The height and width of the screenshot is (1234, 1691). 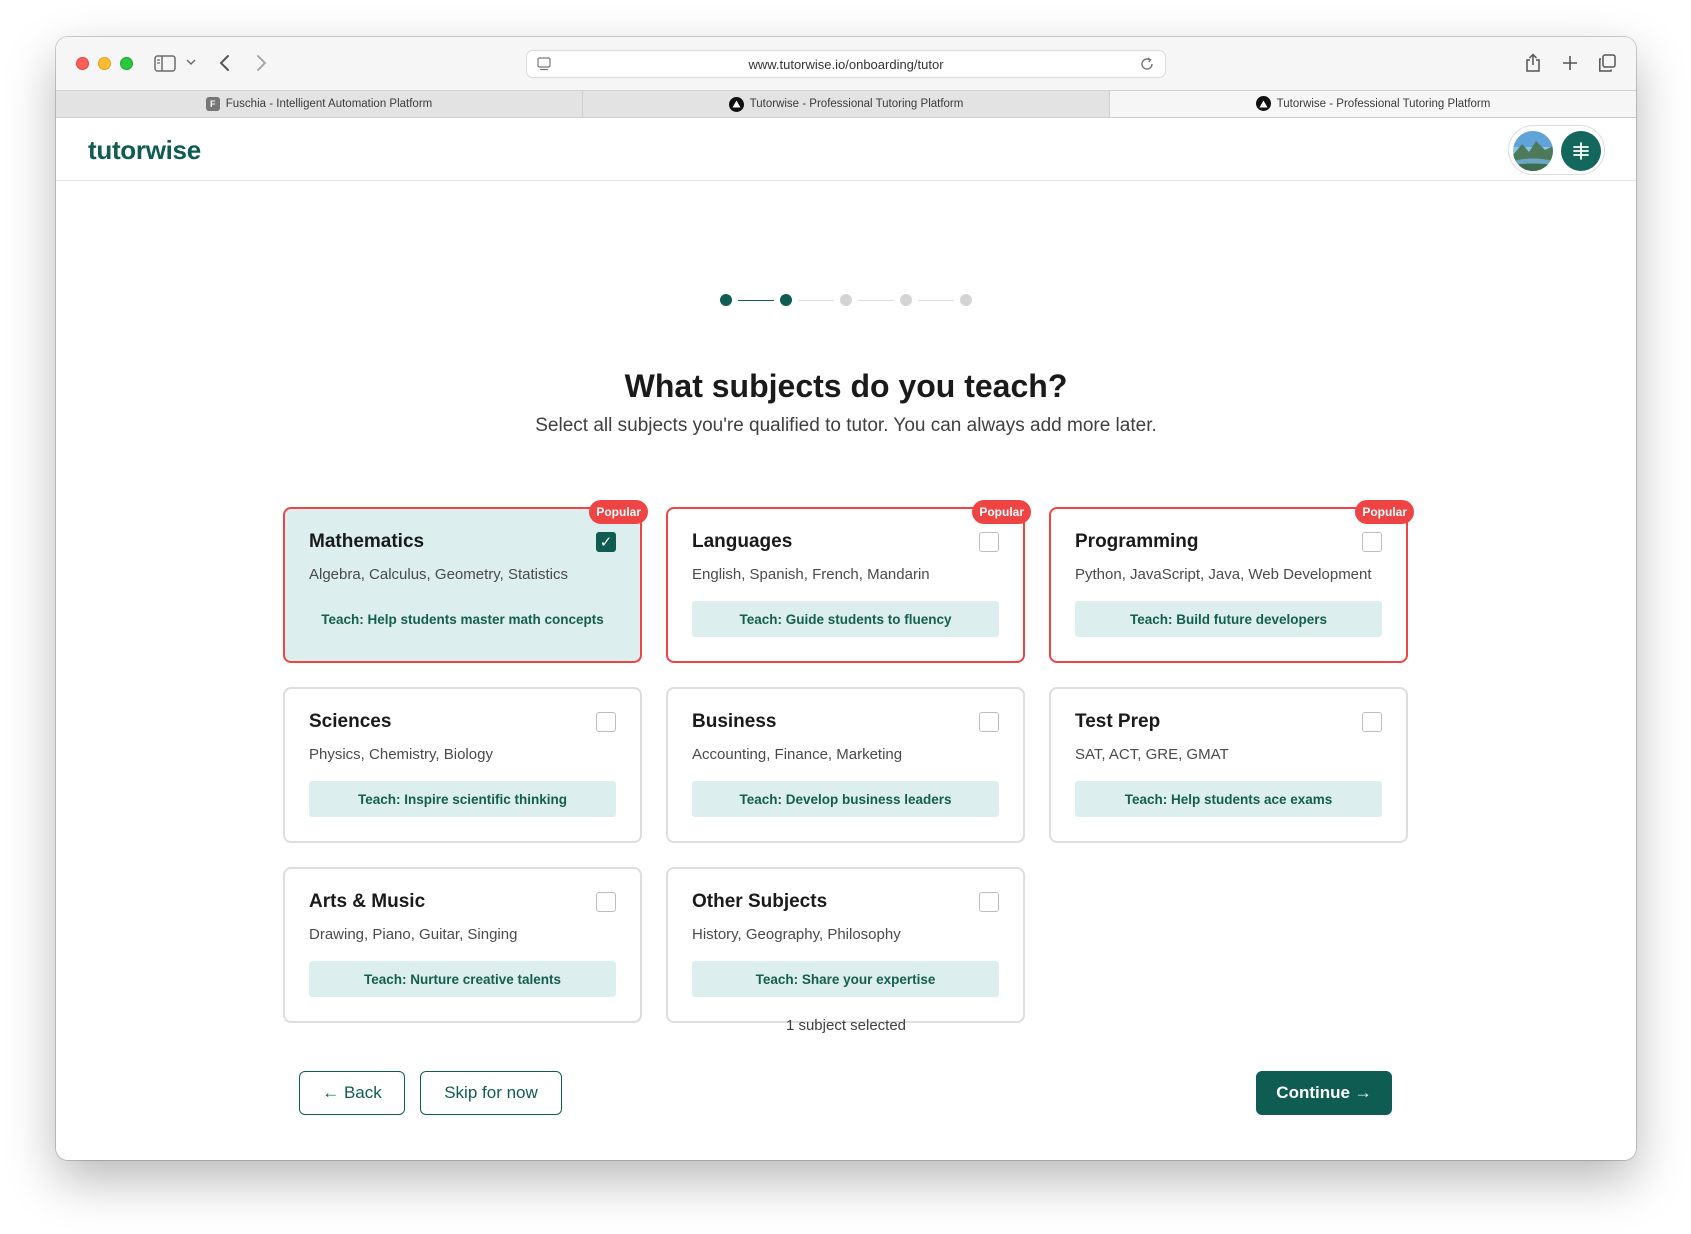 I want to click on back-arrow-icon, so click(x=225, y=63).